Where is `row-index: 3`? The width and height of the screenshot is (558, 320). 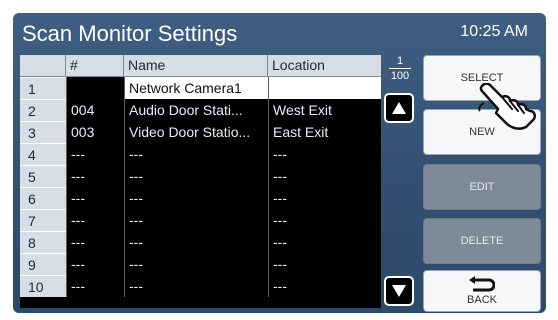
row-index: 3 is located at coordinates (43, 132).